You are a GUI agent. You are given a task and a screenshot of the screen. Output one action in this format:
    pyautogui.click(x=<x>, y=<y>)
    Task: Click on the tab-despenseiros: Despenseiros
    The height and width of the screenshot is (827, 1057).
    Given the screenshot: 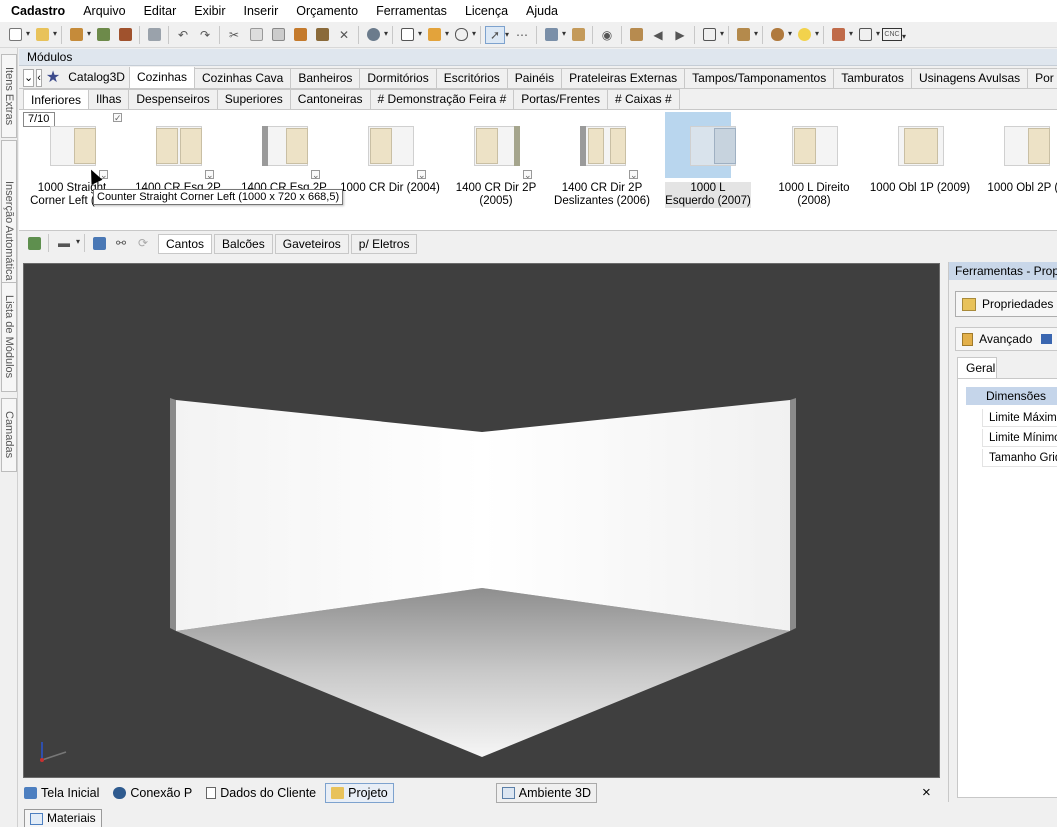 What is the action you would take?
    pyautogui.click(x=173, y=99)
    